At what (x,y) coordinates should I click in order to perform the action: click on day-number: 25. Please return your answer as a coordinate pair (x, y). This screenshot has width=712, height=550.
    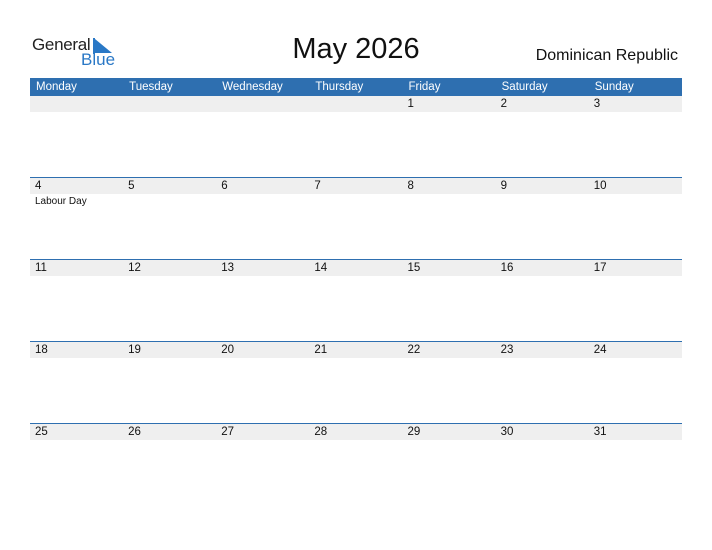
    Looking at the image, I should click on (41, 432).